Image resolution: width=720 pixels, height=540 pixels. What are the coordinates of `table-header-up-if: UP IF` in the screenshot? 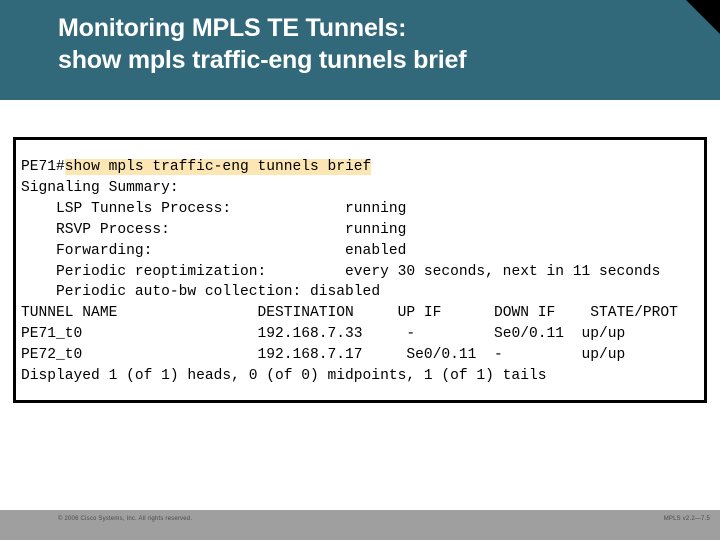 It's located at (419, 313).